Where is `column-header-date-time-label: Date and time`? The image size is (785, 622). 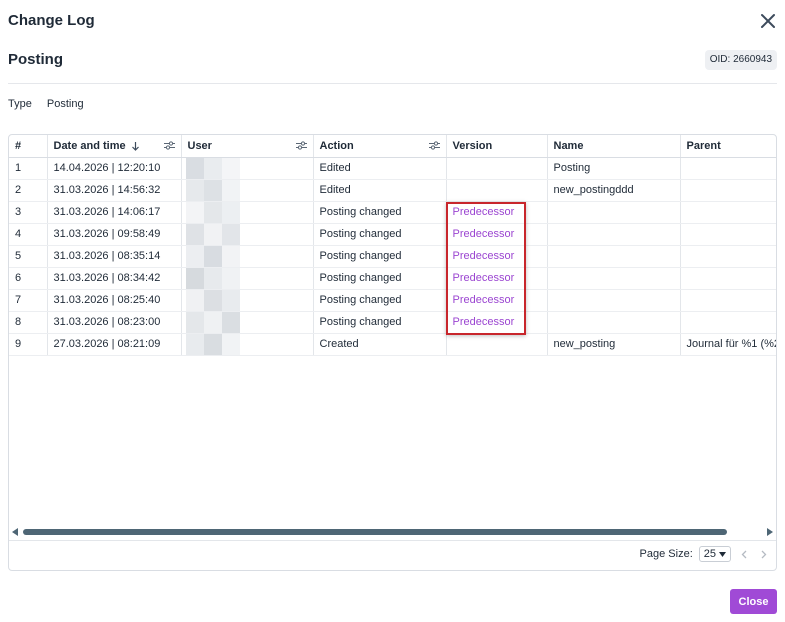
column-header-date-time-label: Date and time is located at coordinates (89, 145).